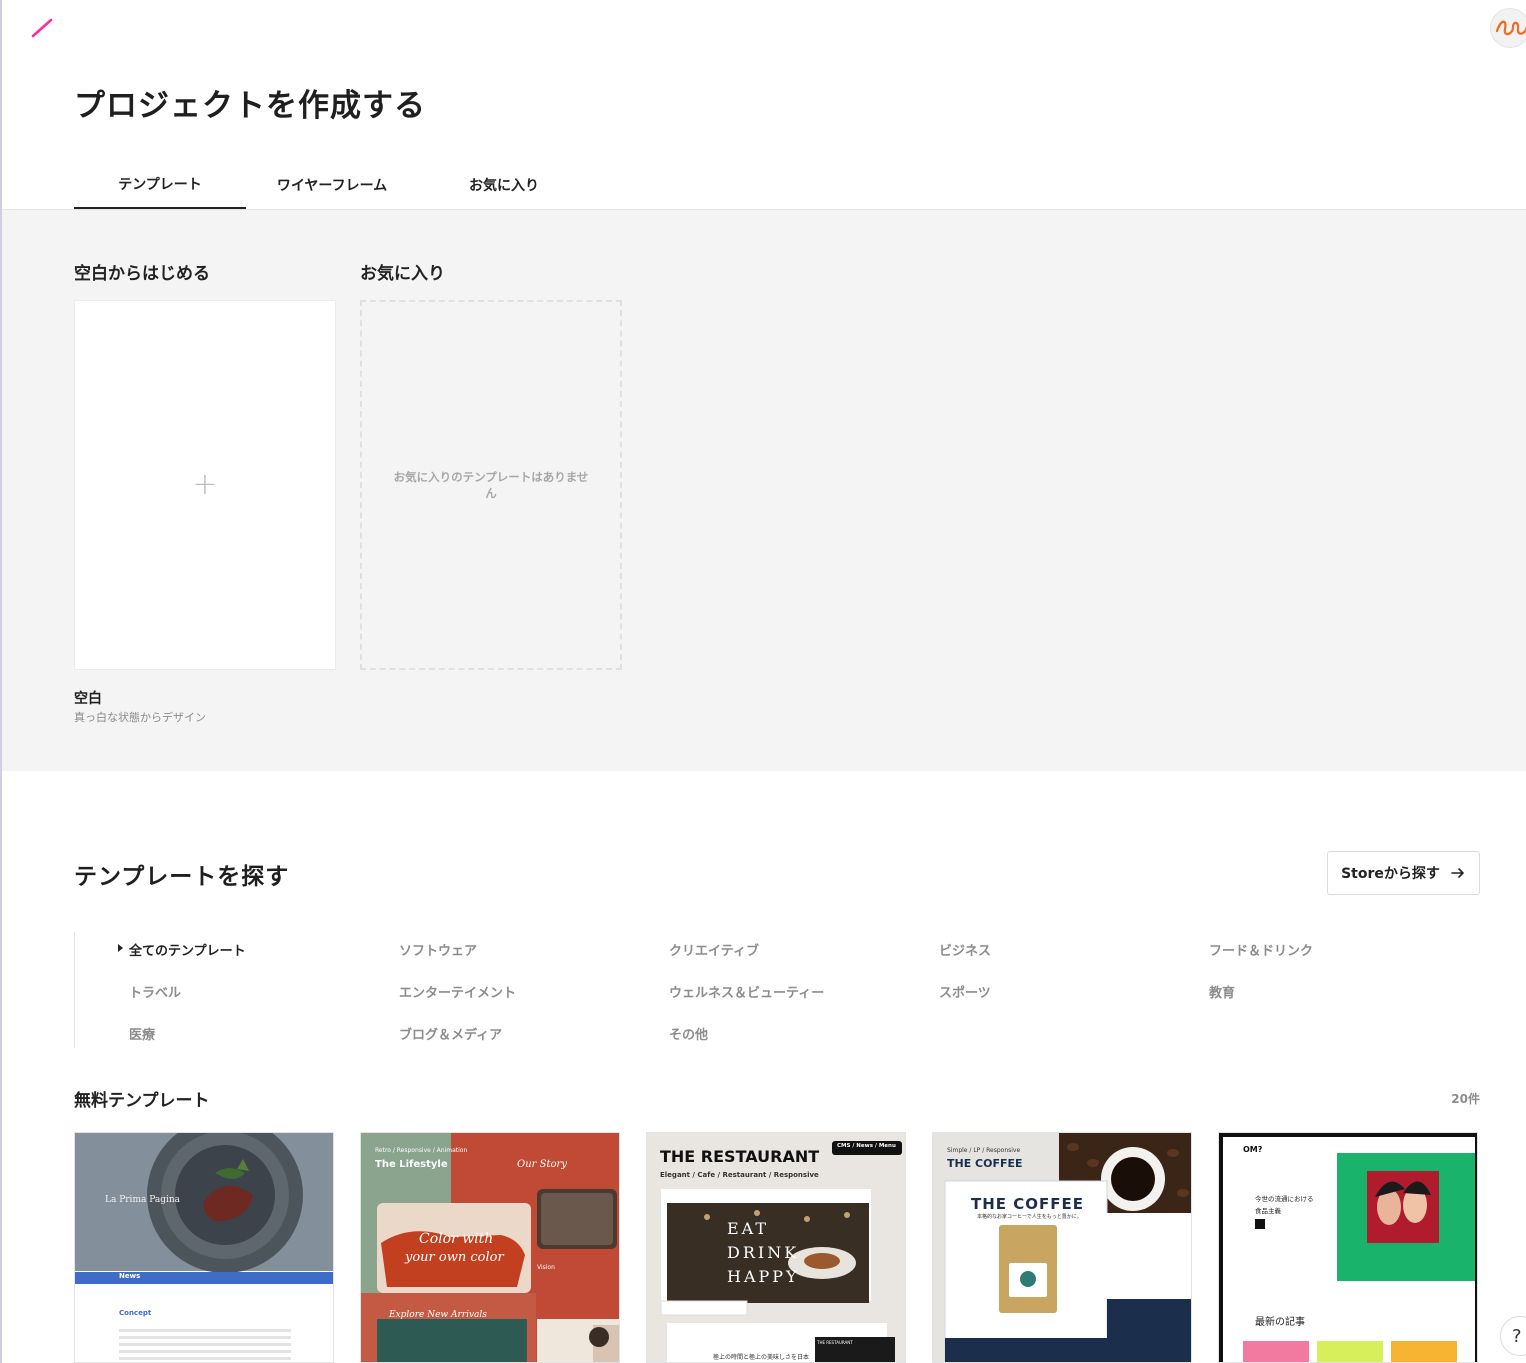 The image size is (1526, 1363). Describe the element at coordinates (155, 991) in the screenshot. I see `category-travel: トラベル` at that location.